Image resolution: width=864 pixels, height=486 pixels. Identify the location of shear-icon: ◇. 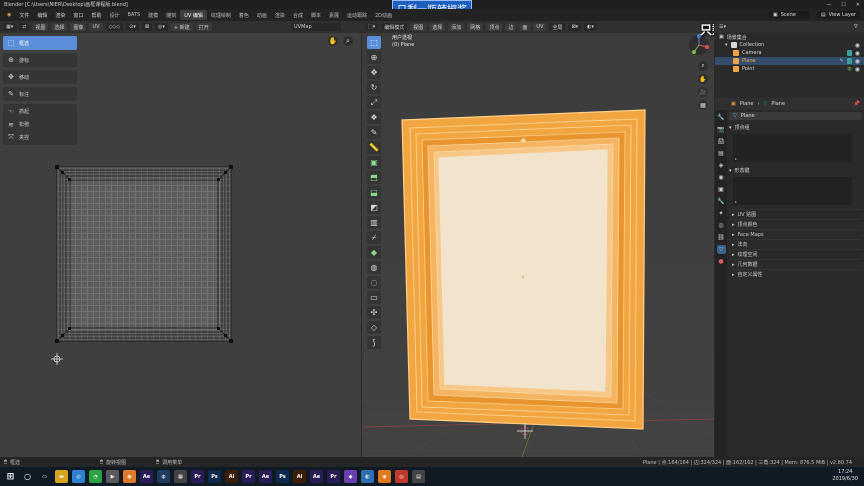
(374, 327).